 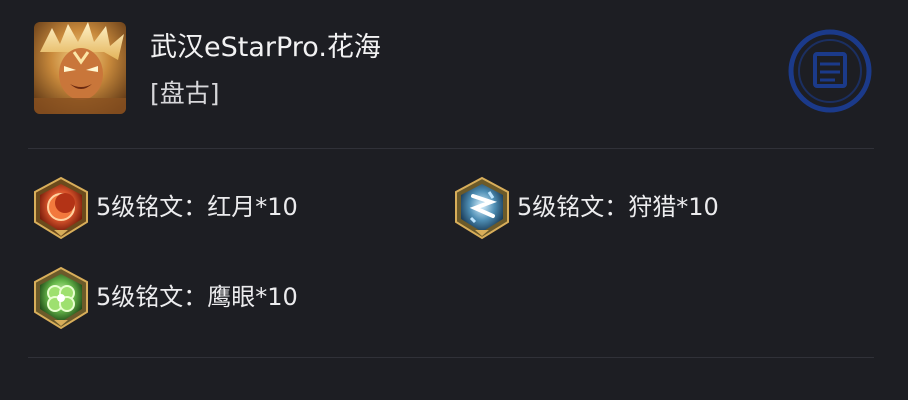 What do you see at coordinates (61, 208) in the screenshot?
I see `red-moon-rune-icon` at bounding box center [61, 208].